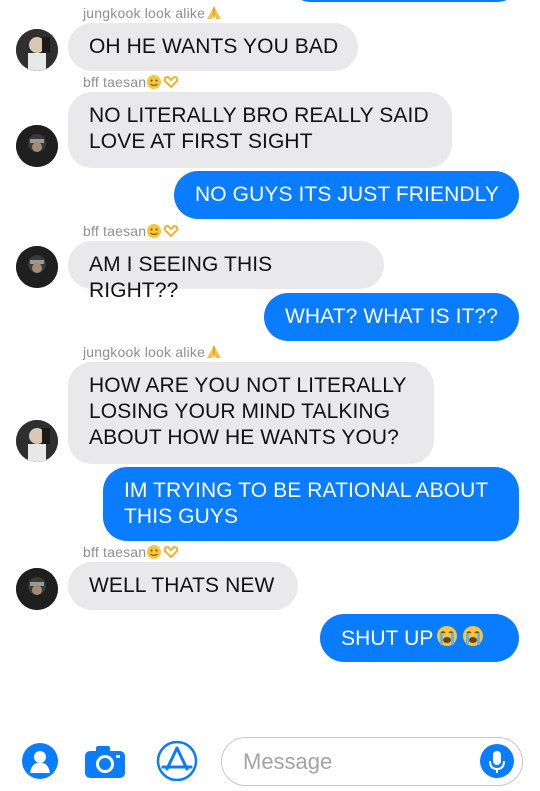 The height and width of the screenshot is (791, 540). I want to click on message-bubble-outgoing: WHAT? WHAT IS IT??, so click(391, 317).